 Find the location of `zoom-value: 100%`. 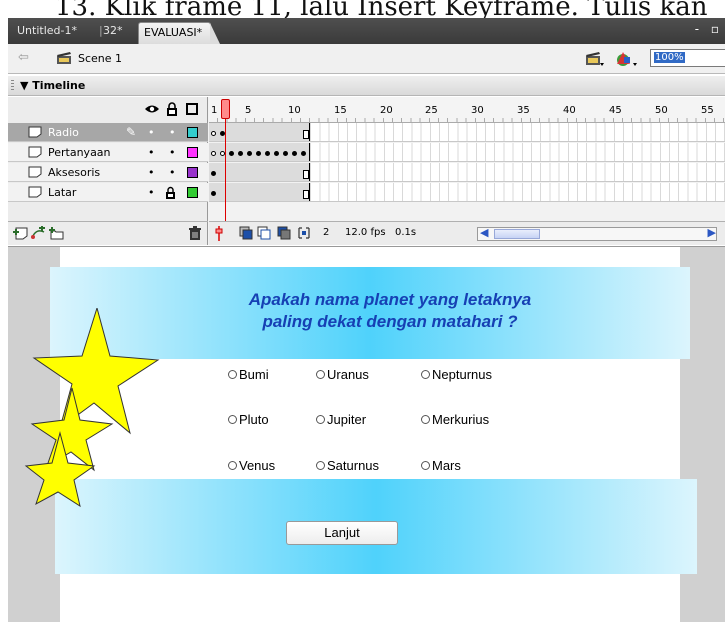

zoom-value: 100% is located at coordinates (669, 57).